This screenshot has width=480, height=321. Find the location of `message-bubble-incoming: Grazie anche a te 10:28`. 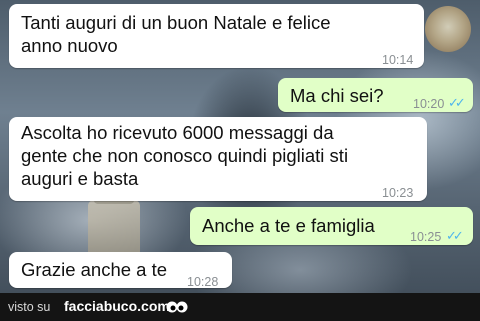

message-bubble-incoming: Grazie anche a te 10:28 is located at coordinates (120, 270).